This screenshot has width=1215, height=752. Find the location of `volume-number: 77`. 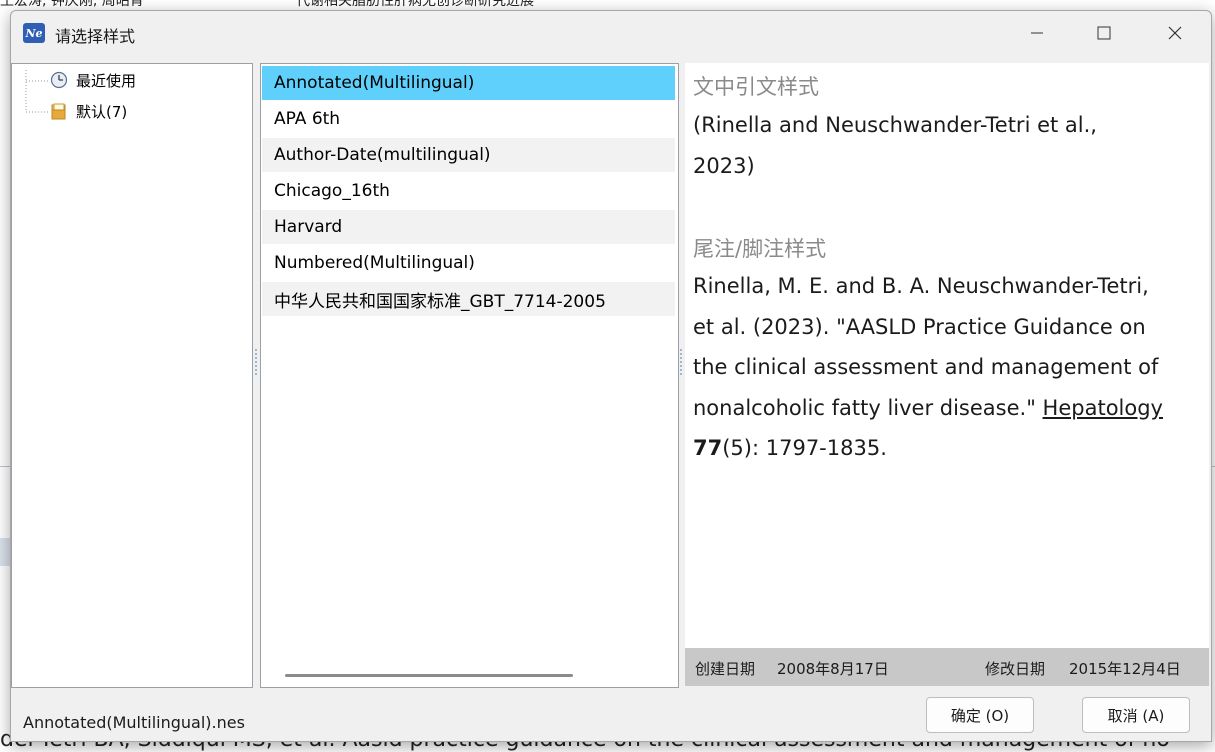

volume-number: 77 is located at coordinates (708, 448).